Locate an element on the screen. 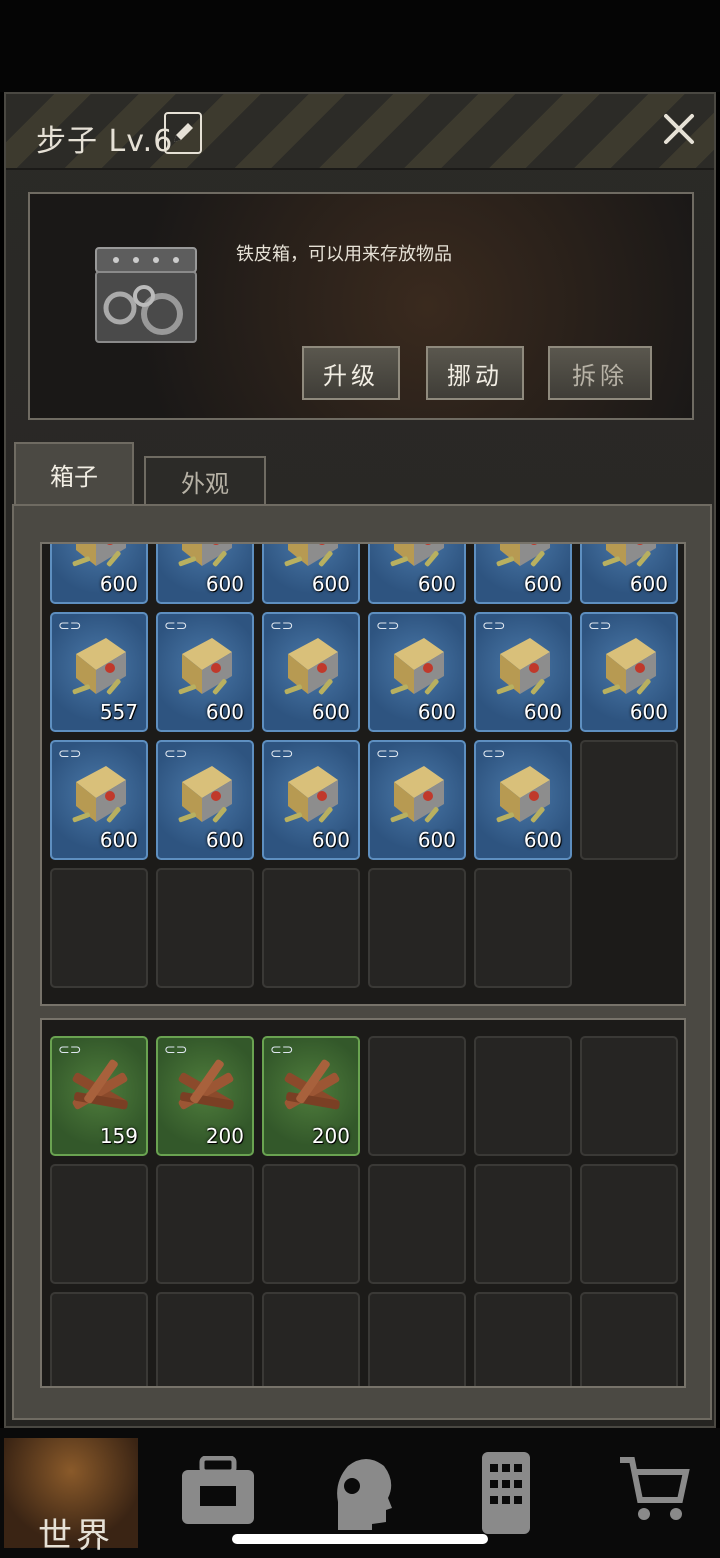 The image size is (720, 1558). item-slot-wood: ⊂⊃ 159 is located at coordinates (99, 1096).